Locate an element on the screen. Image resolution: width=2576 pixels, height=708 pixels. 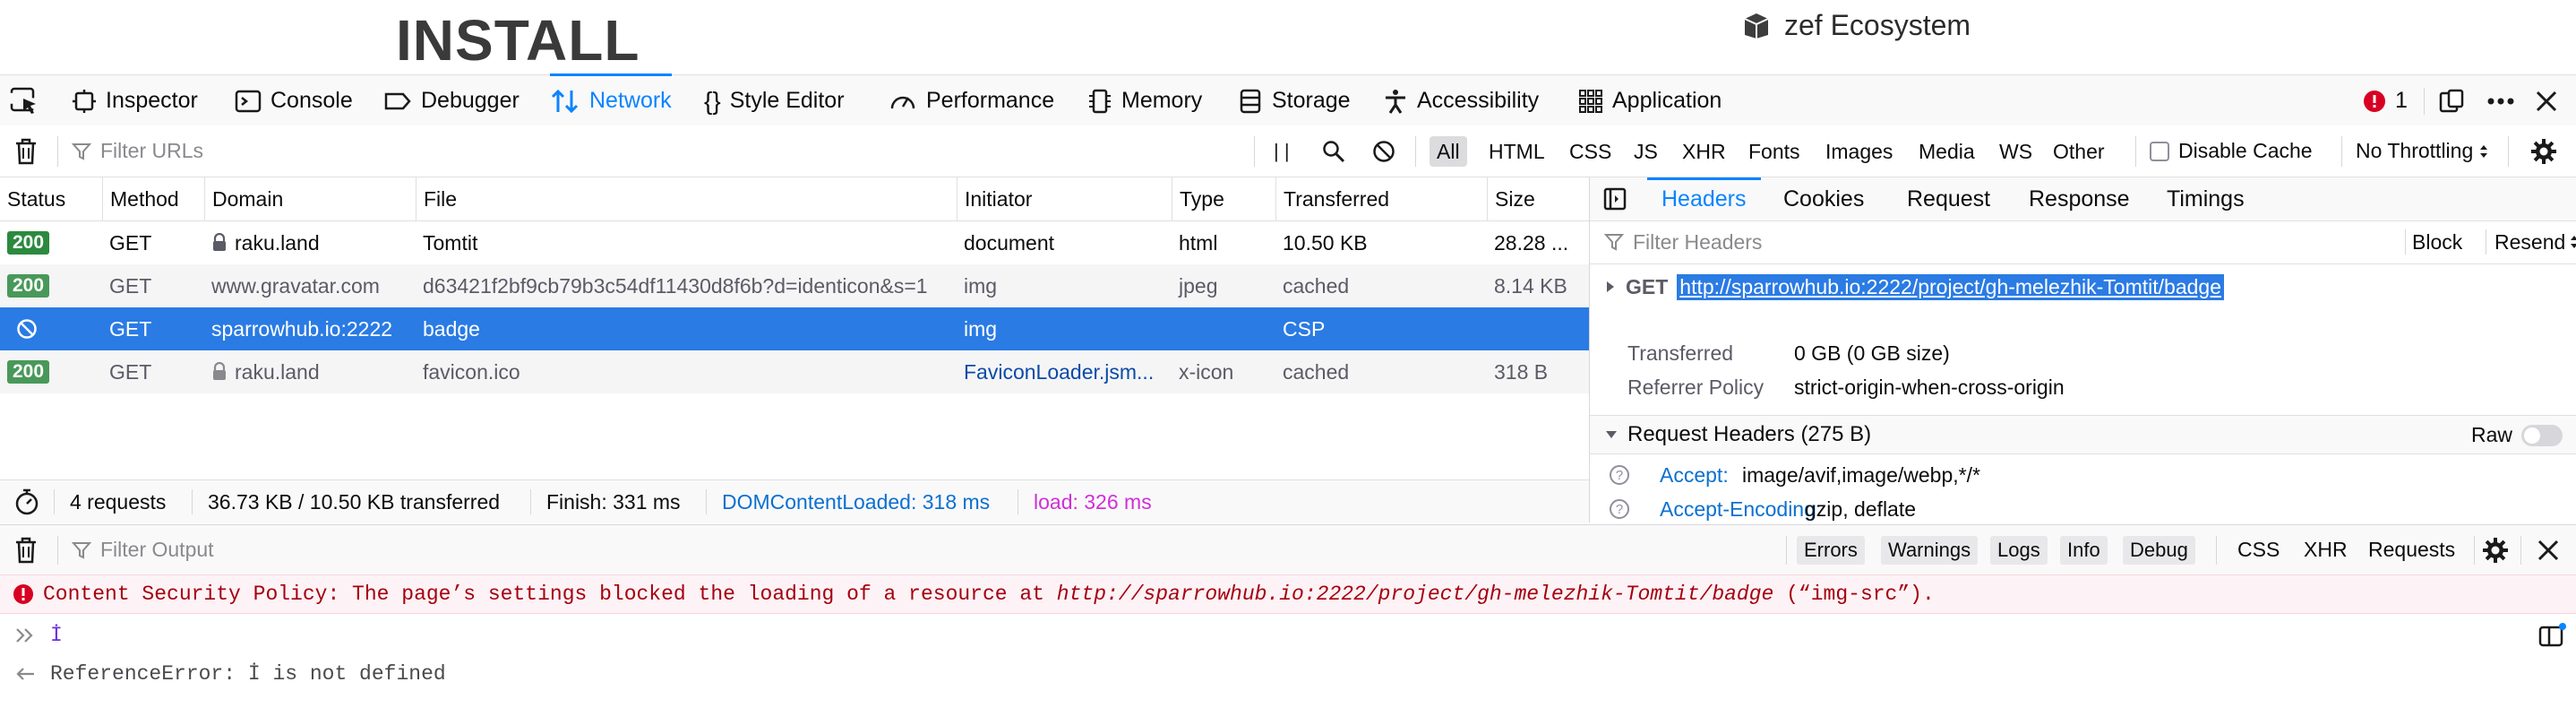
block-requests-button is located at coordinates (1383, 151).